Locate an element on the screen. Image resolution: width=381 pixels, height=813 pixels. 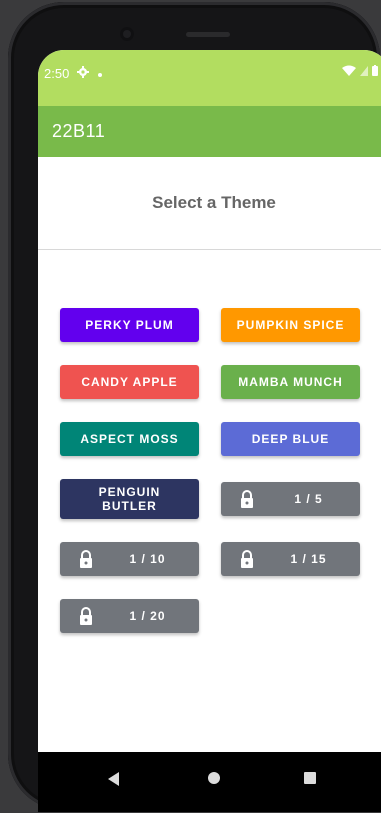
theme-header: Select a Theme is located at coordinates (209, 203).